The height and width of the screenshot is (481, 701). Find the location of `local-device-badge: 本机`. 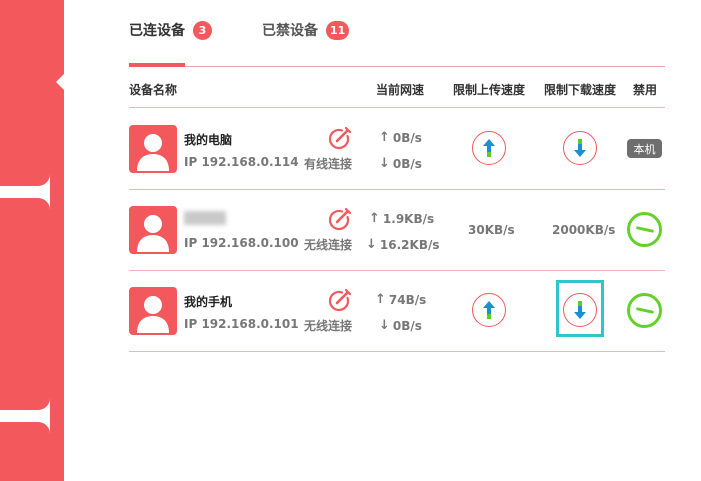

local-device-badge: 本机 is located at coordinates (644, 148).